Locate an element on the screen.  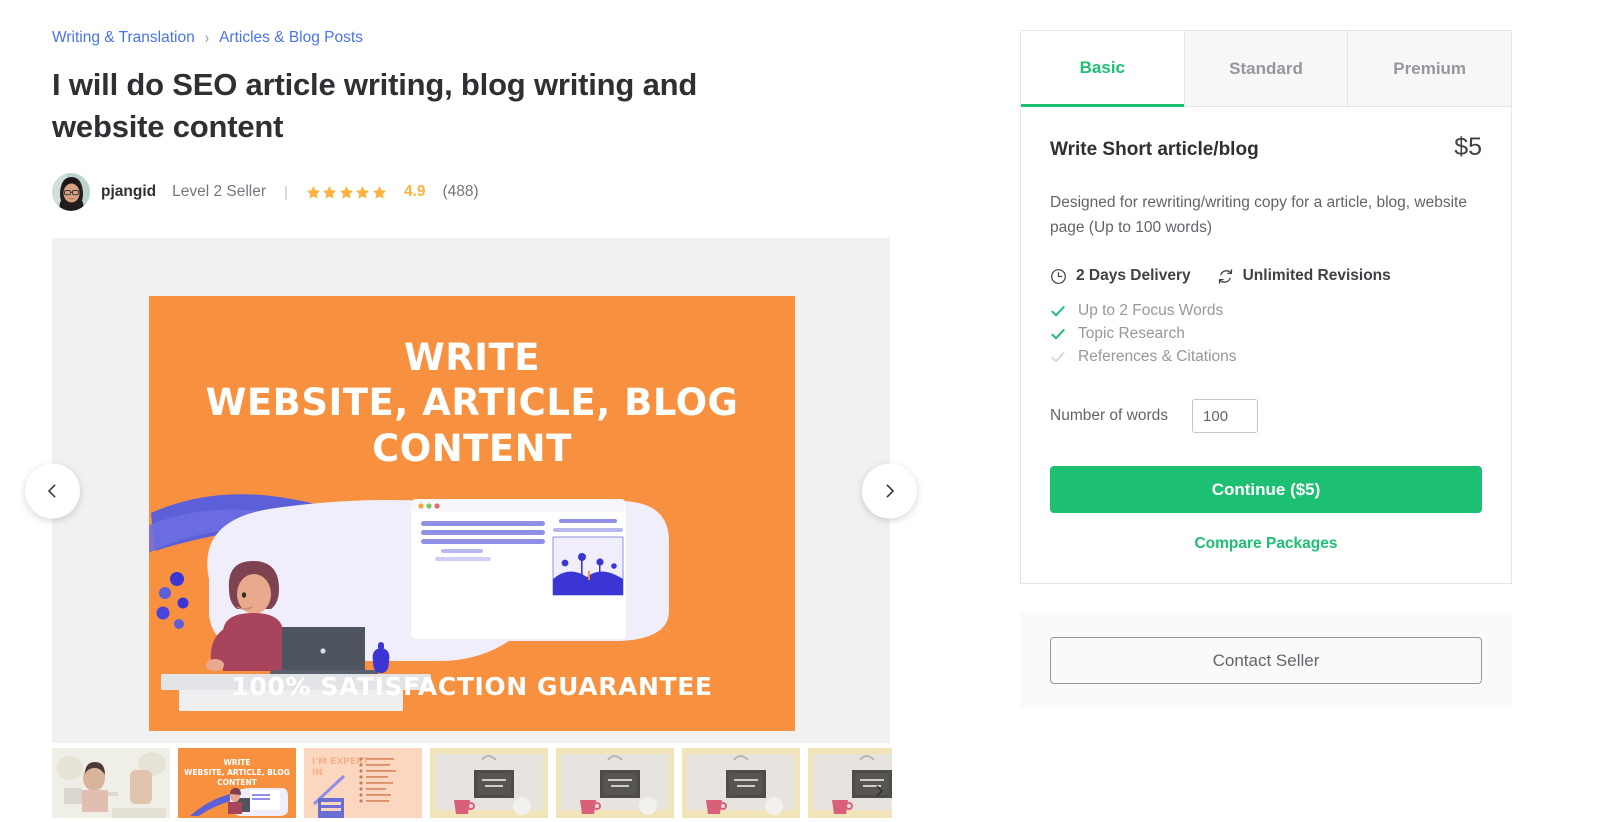
avatar-image is located at coordinates (71, 192).